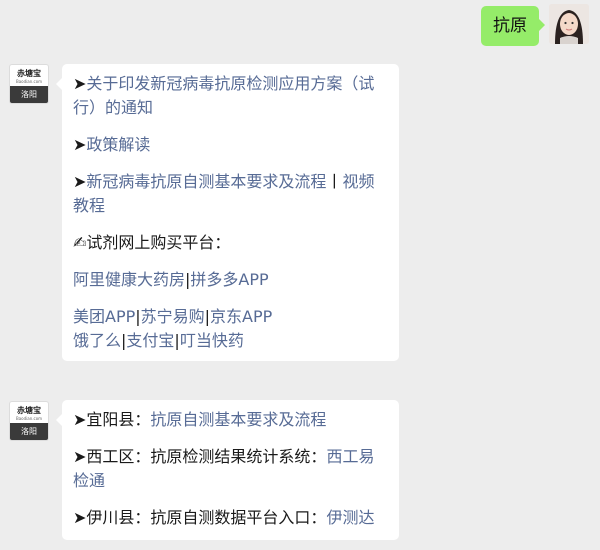 This screenshot has width=600, height=550. Describe the element at coordinates (118, 517) in the screenshot. I see `county-label: 伊川县：` at that location.